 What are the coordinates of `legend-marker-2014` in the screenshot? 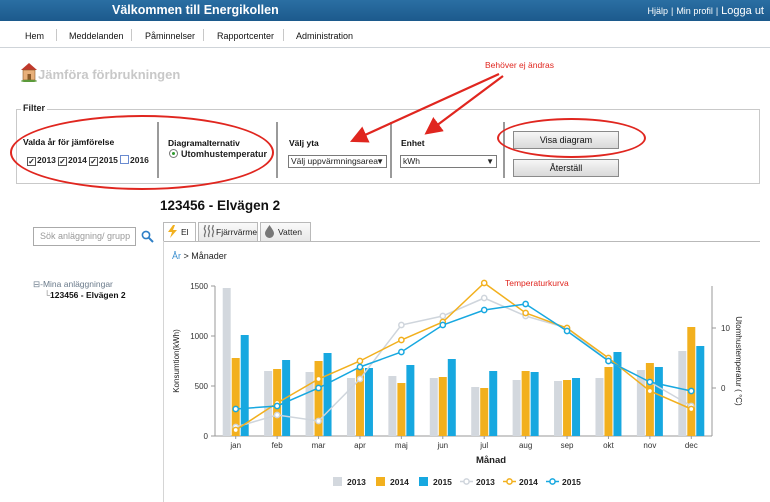 It's located at (509, 481).